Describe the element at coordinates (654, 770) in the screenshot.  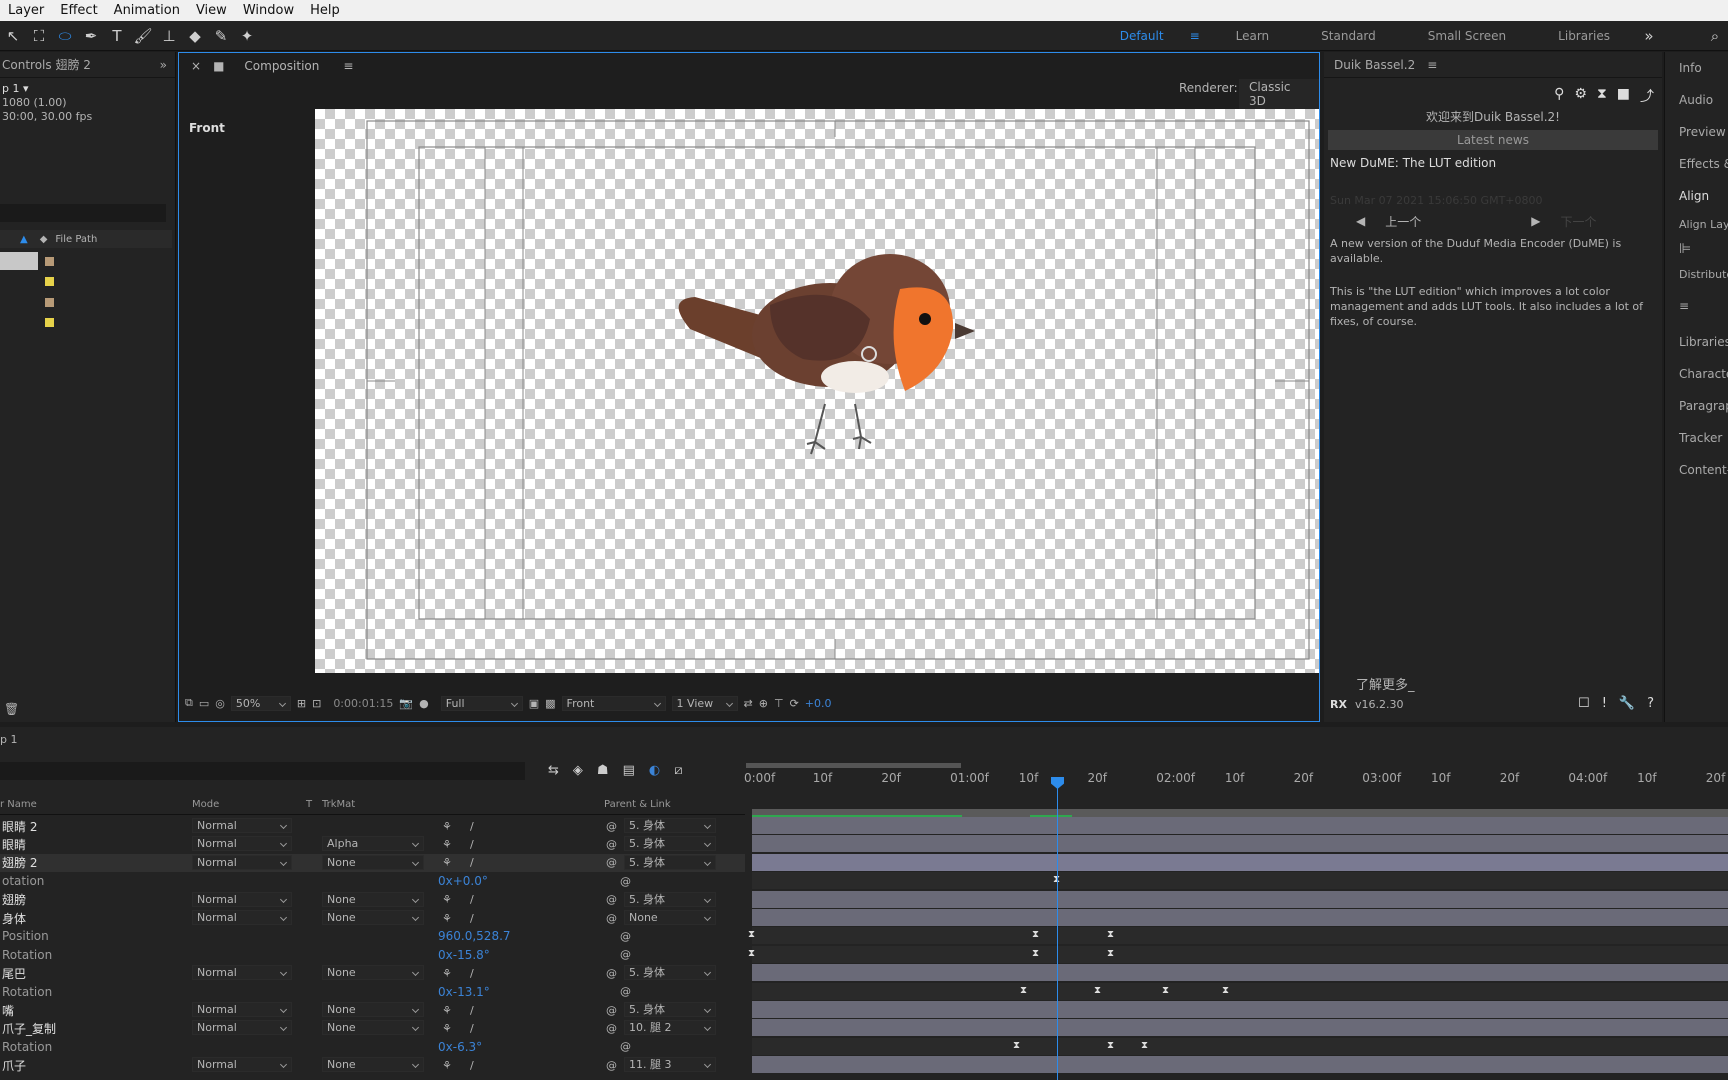
I see `motion-blur-icon: ◐` at that location.